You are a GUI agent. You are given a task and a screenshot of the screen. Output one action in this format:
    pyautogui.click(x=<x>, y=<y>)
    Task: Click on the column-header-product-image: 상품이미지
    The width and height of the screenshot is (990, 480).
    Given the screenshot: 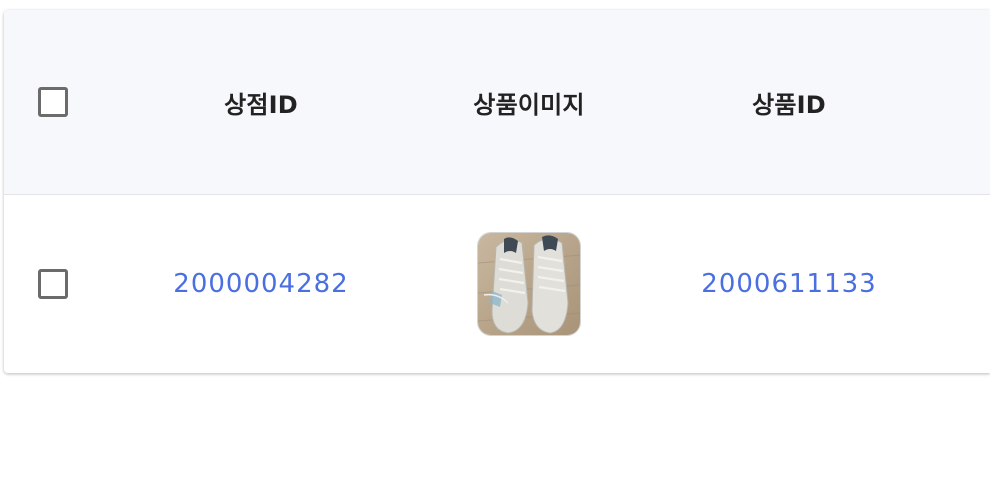 What is the action you would take?
    pyautogui.click(x=529, y=104)
    